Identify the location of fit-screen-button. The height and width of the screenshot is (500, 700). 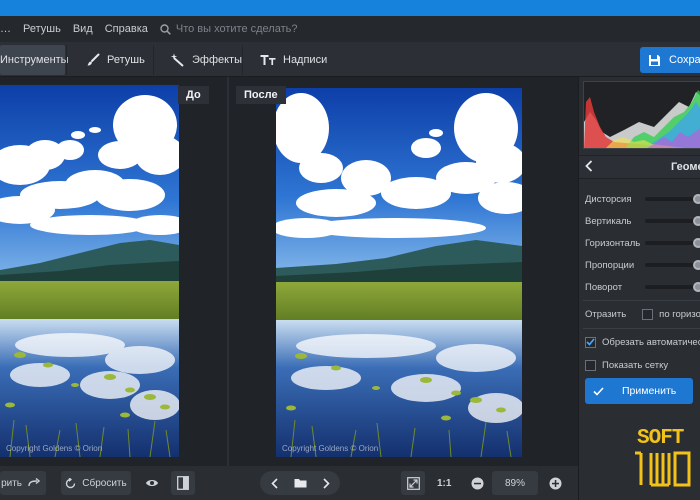
(413, 483).